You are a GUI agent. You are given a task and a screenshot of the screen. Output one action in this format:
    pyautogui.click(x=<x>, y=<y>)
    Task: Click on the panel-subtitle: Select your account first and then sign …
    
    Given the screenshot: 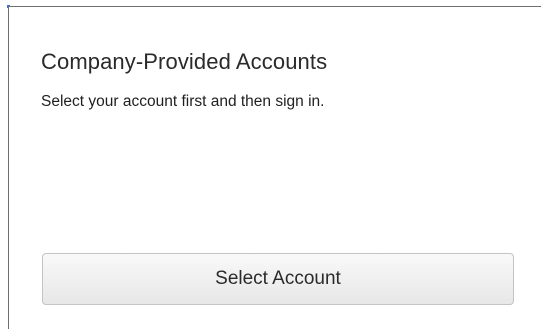 What is the action you would take?
    pyautogui.click(x=183, y=101)
    